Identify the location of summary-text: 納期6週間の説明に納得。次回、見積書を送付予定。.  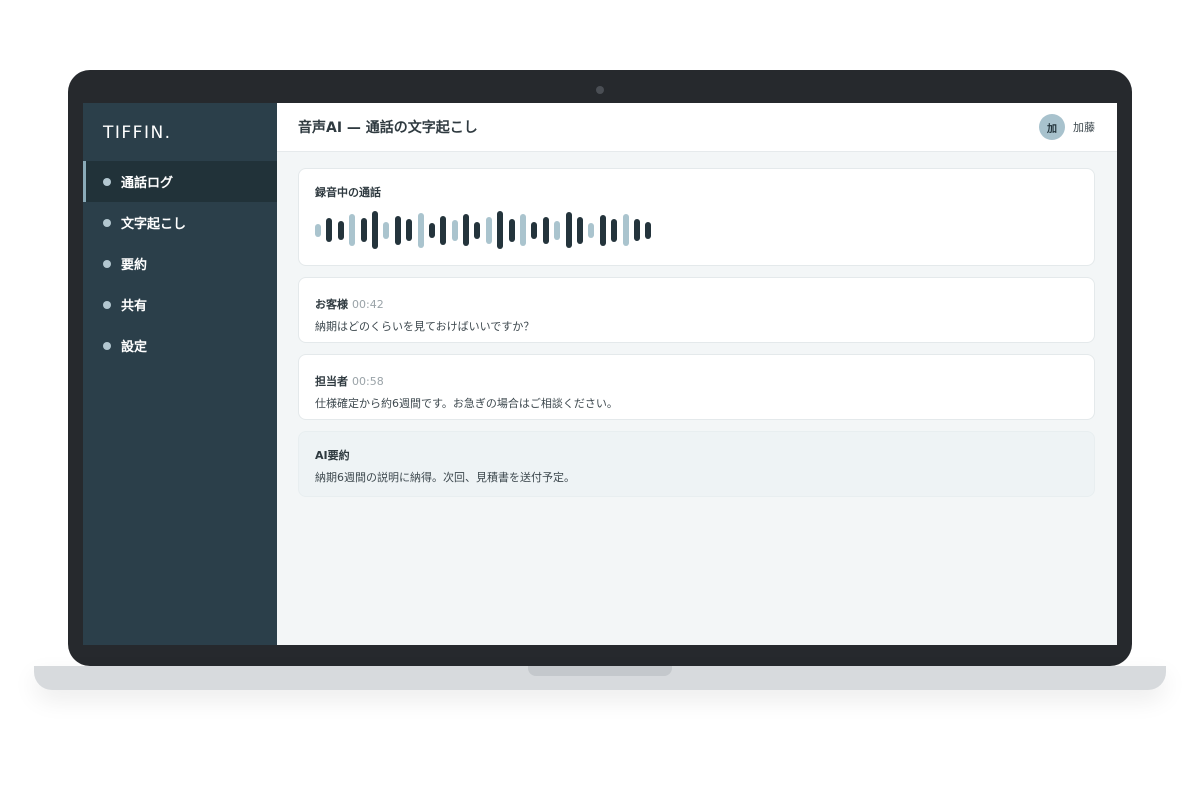
(445, 477).